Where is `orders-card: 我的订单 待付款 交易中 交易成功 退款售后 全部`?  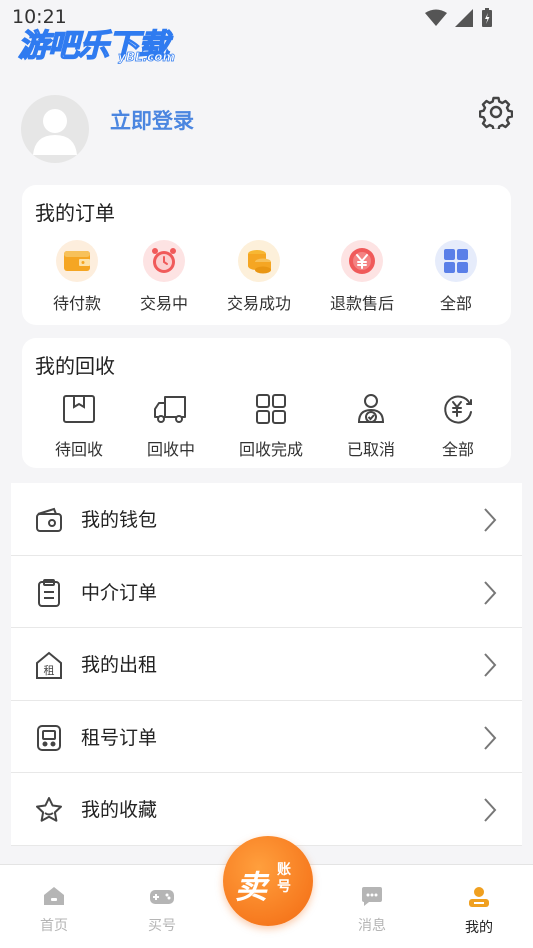
orders-card: 我的订单 待付款 交易中 交易成功 退款售后 全部 is located at coordinates (266, 255).